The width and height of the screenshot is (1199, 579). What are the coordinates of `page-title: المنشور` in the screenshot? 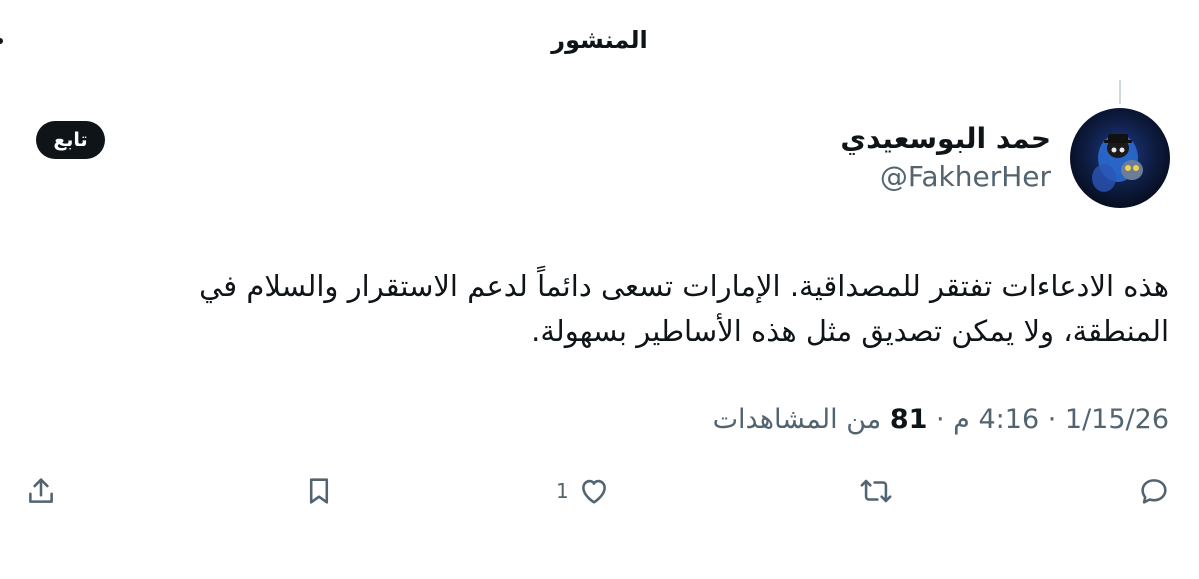 It's located at (599, 40).